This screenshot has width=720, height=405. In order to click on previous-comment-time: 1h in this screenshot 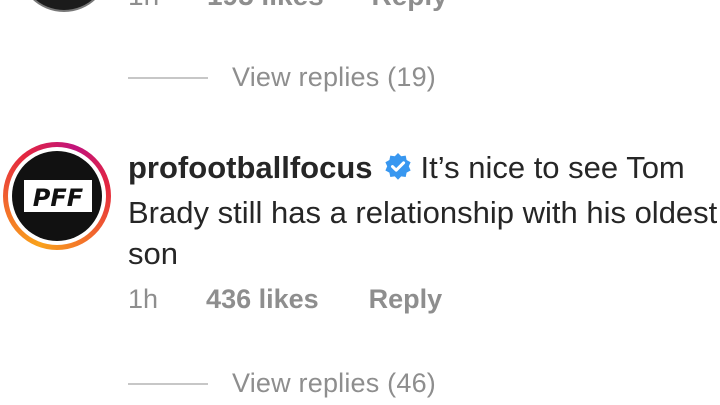, I will do `click(143, 5)`.